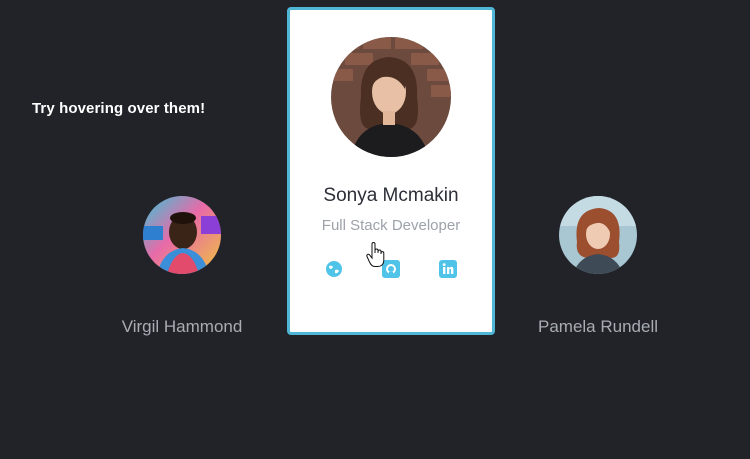 The width and height of the screenshot is (750, 459). I want to click on linkedin-icon, so click(448, 269).